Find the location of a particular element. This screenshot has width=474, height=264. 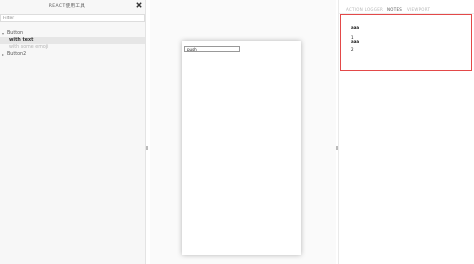

tree-kind-button2: ▸ Button2 is located at coordinates (72, 54).